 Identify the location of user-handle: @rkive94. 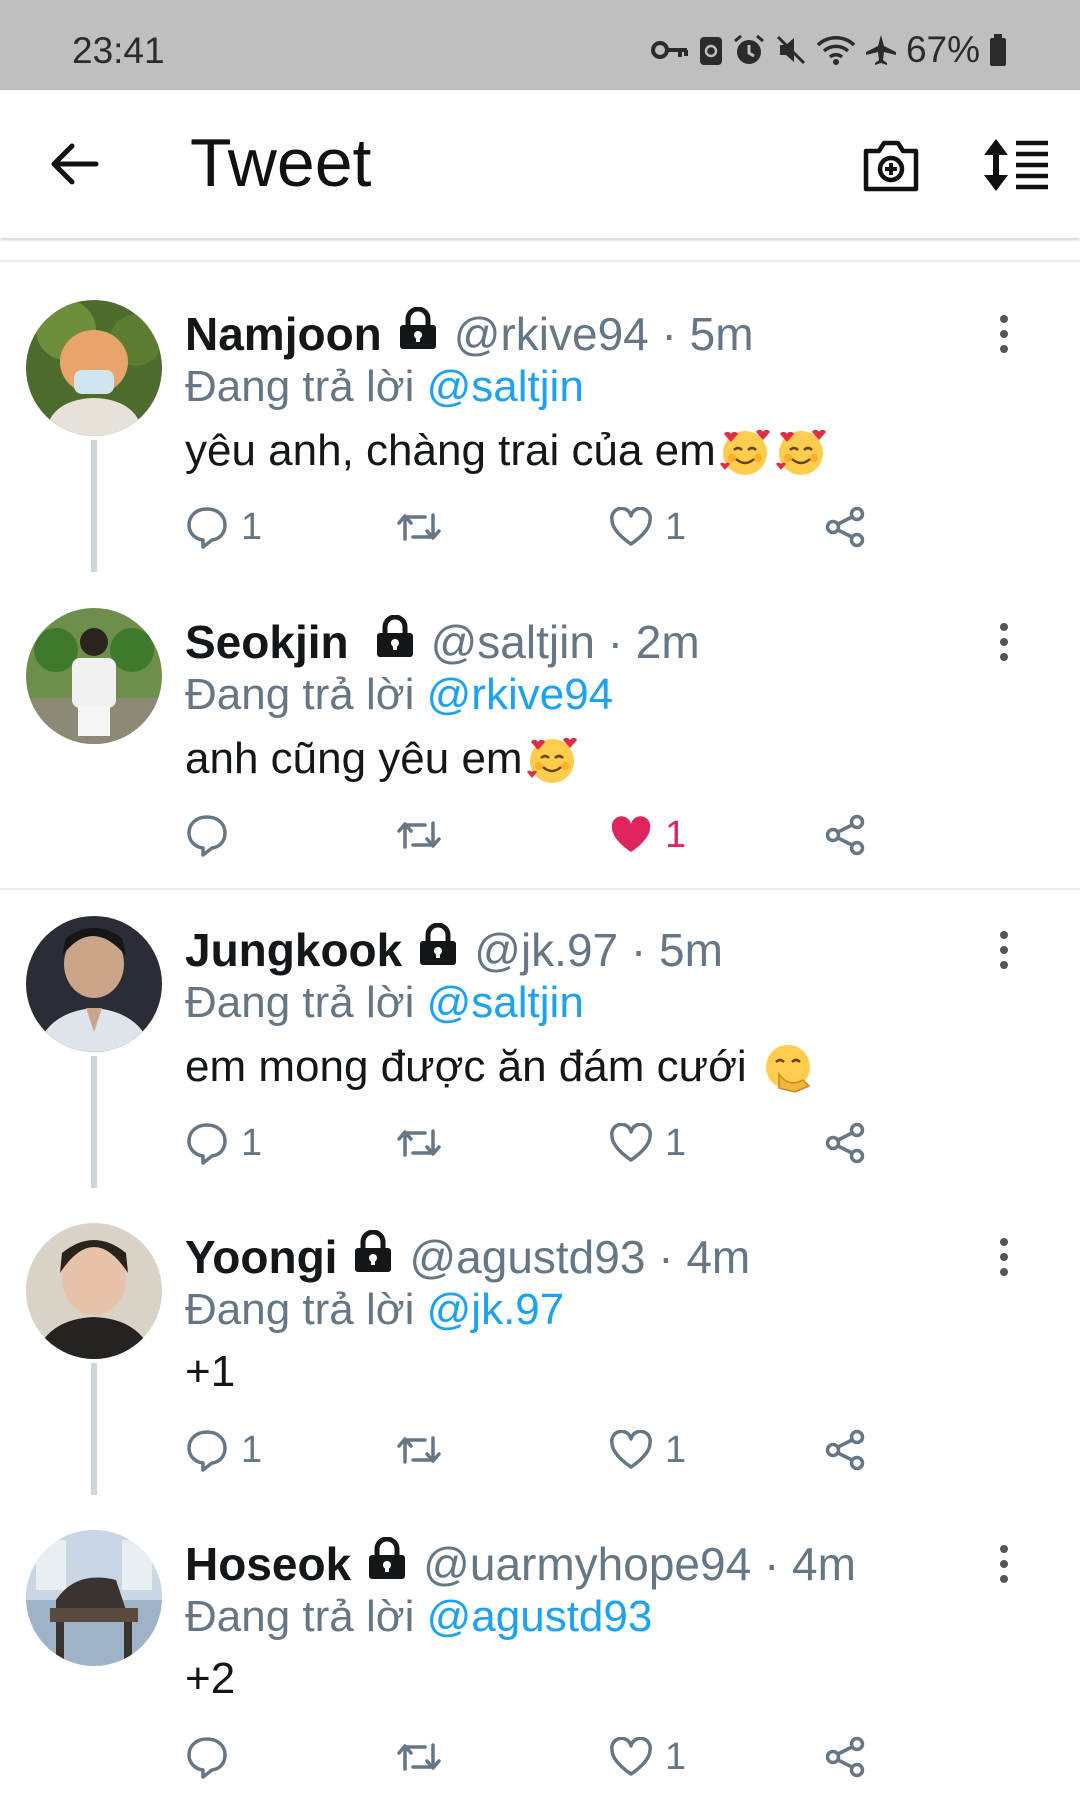
(551, 334).